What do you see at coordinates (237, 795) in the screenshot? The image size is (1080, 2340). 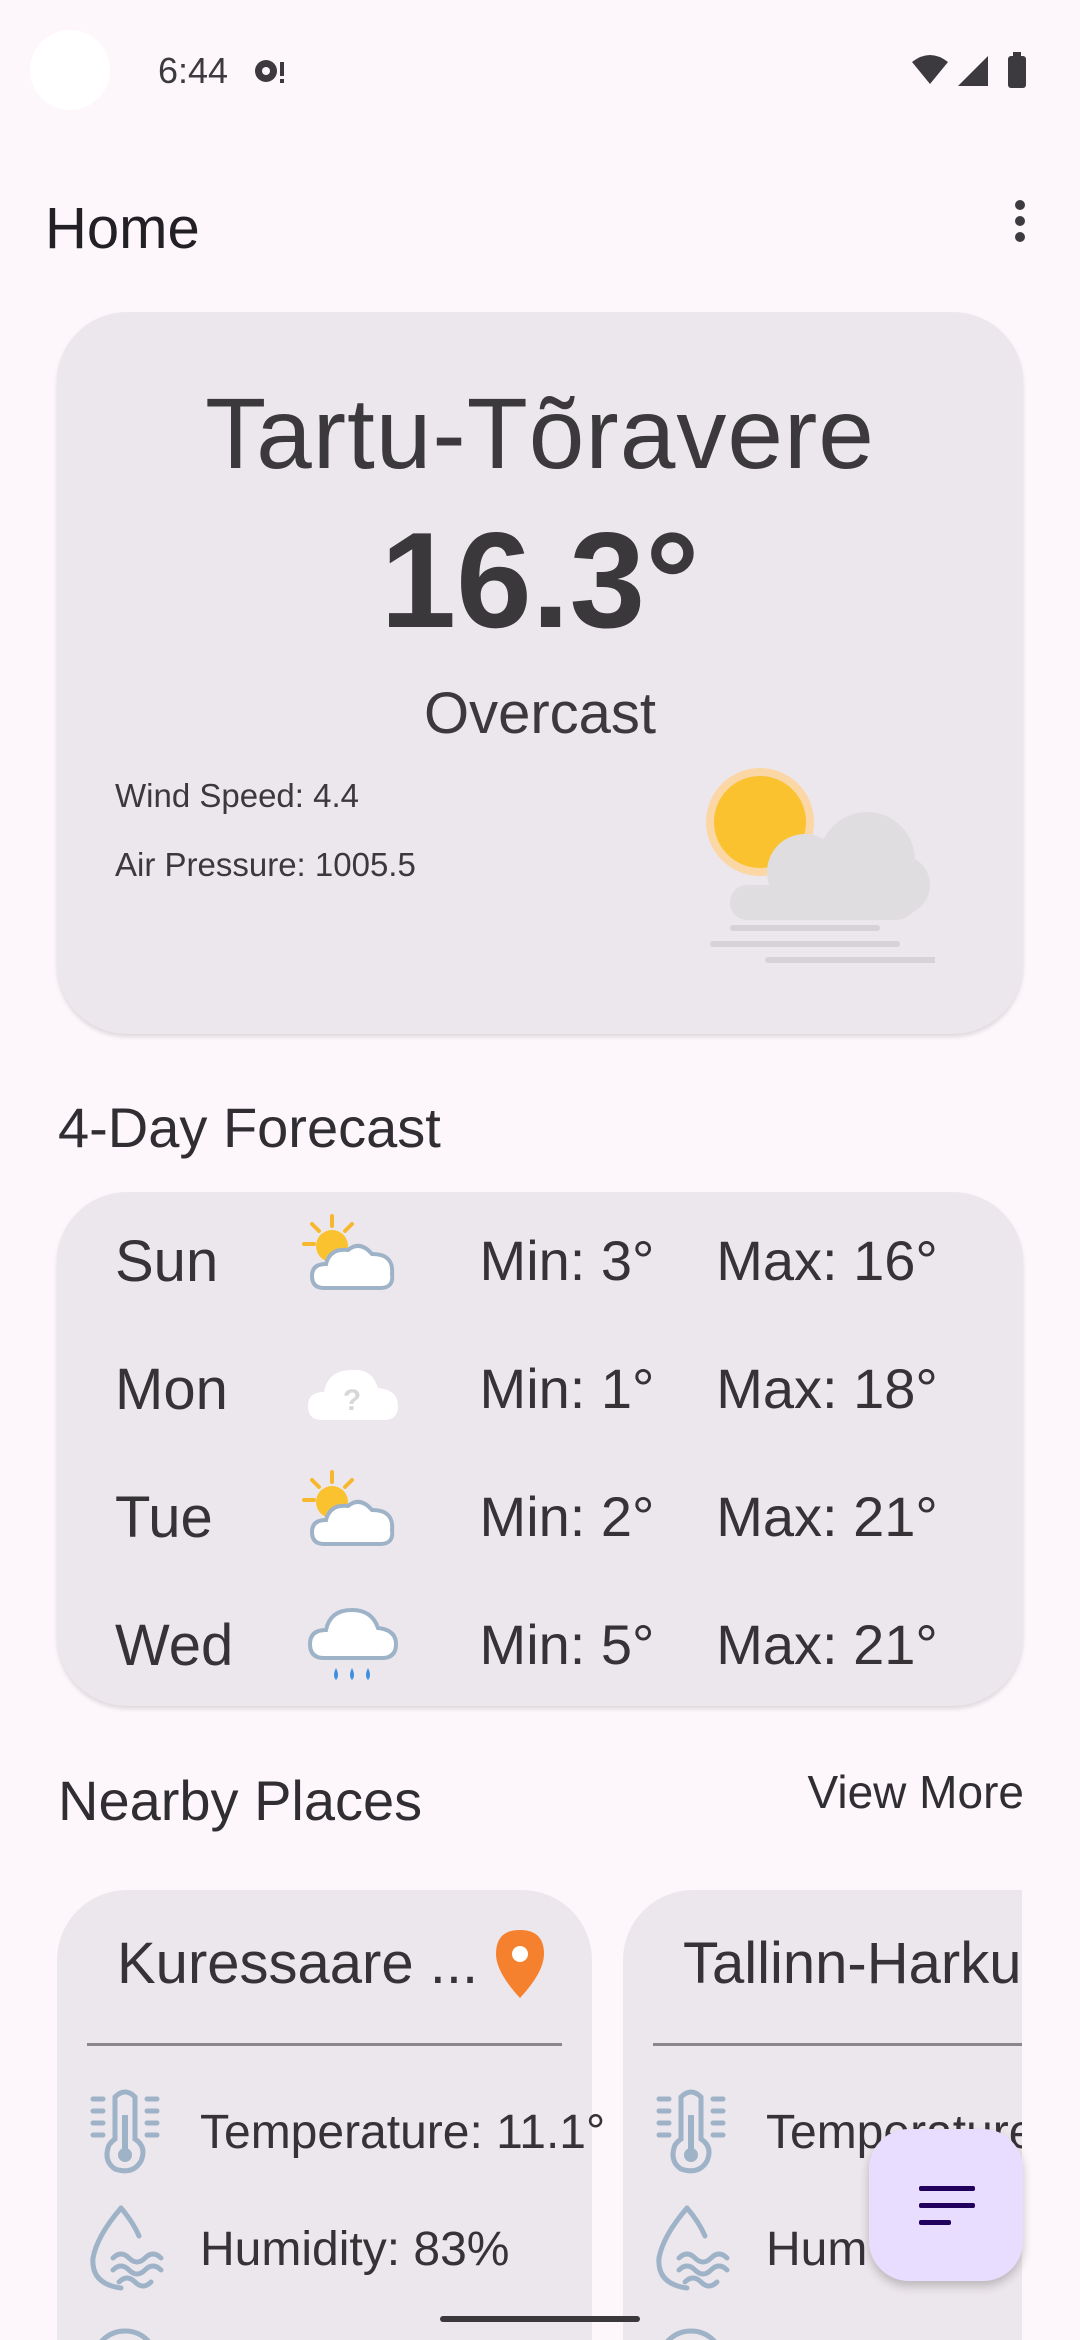 I see `wind-speed: Wind Speed: 4.4` at bounding box center [237, 795].